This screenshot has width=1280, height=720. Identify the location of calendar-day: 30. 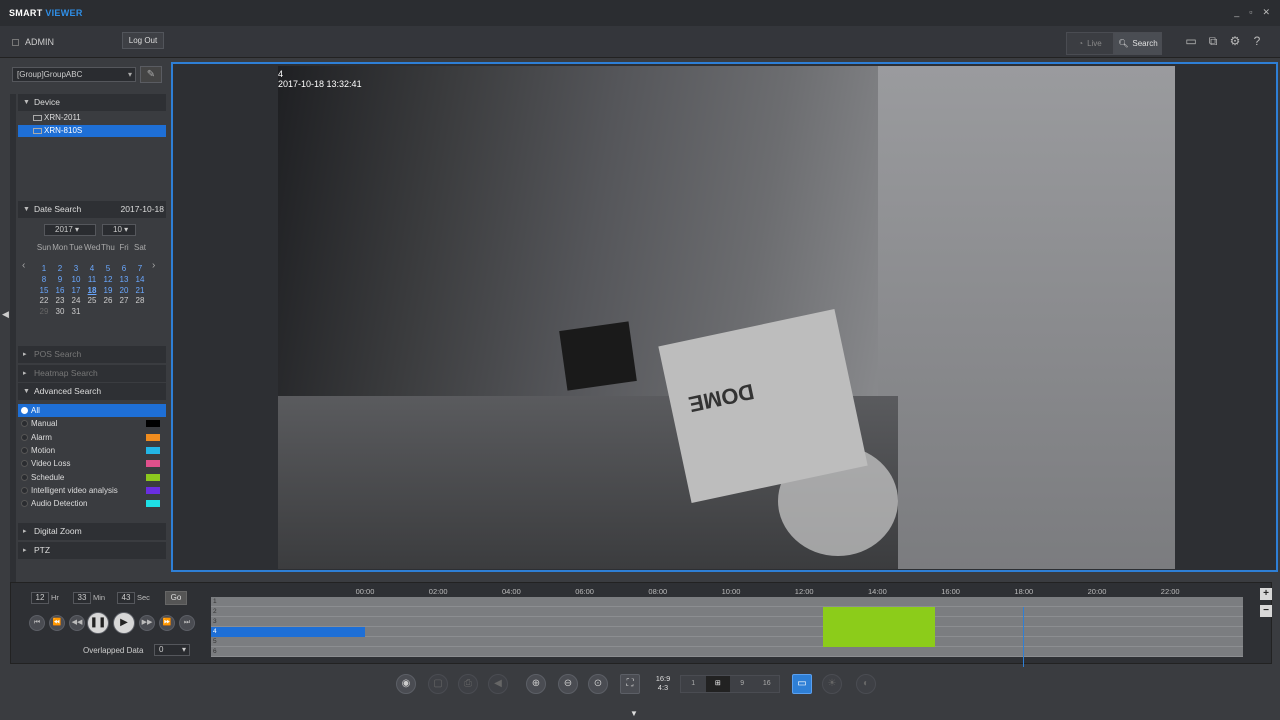
(60, 312).